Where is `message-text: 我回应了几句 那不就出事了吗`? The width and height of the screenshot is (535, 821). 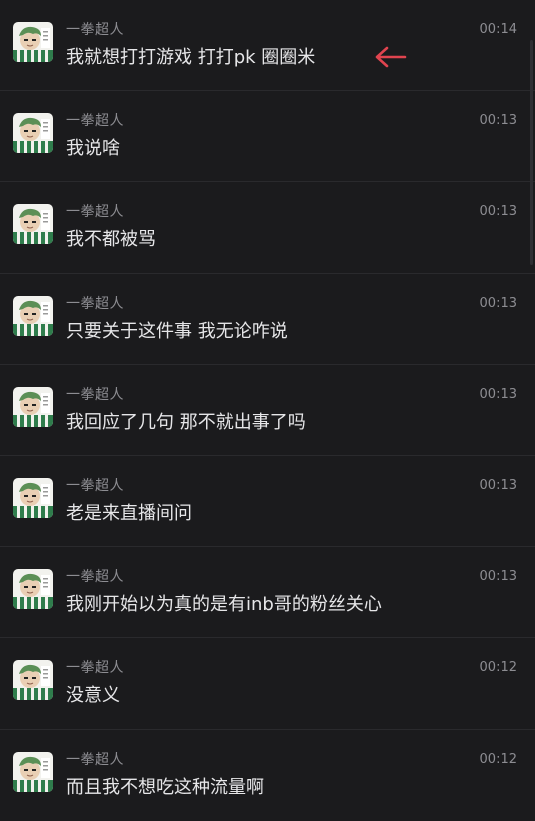 message-text: 我回应了几句 那不就出事了吗 is located at coordinates (186, 422).